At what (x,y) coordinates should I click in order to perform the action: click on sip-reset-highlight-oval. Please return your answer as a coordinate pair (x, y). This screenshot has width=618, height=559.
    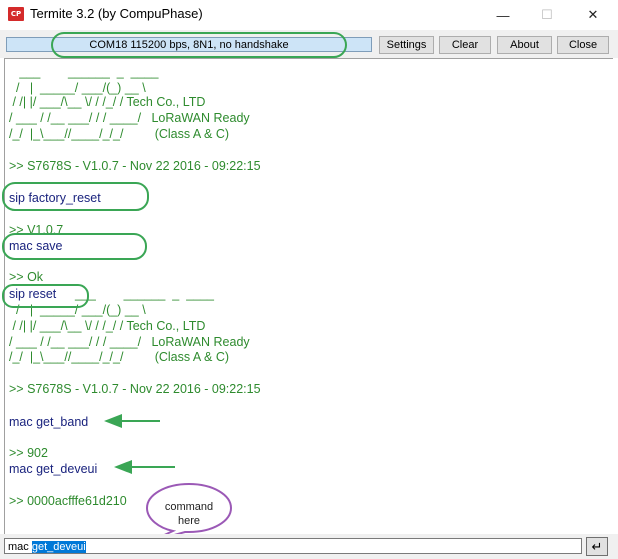
    Looking at the image, I should click on (45, 296).